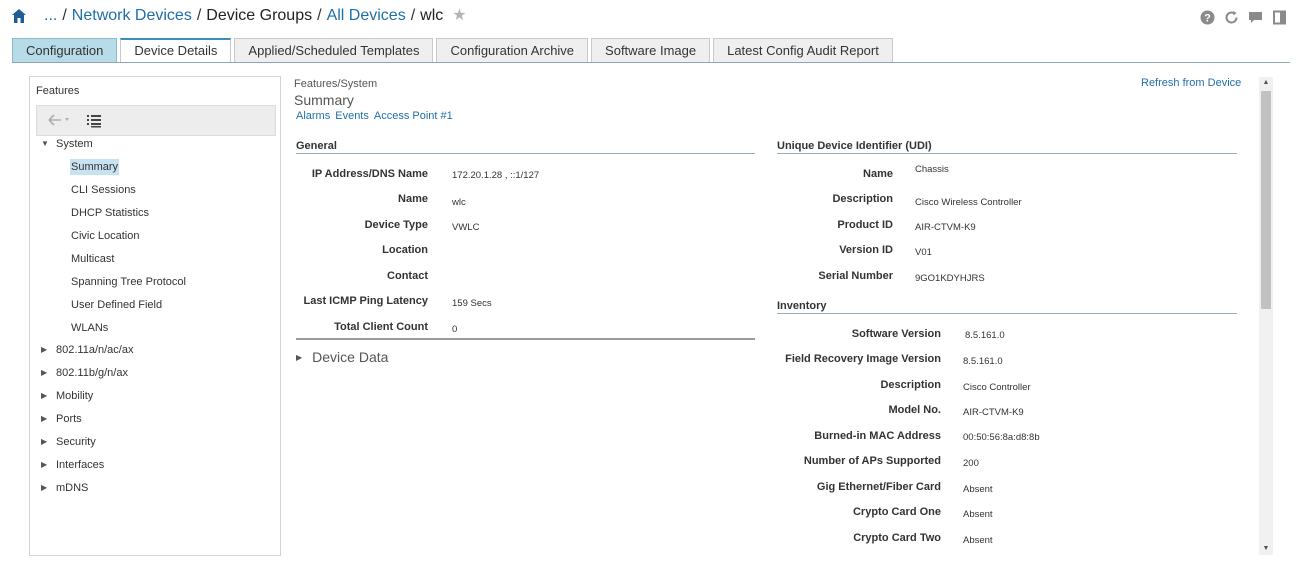 The width and height of the screenshot is (1303, 575). What do you see at coordinates (116, 305) in the screenshot?
I see `tree-item-user-defined-field: User Defined Field` at bounding box center [116, 305].